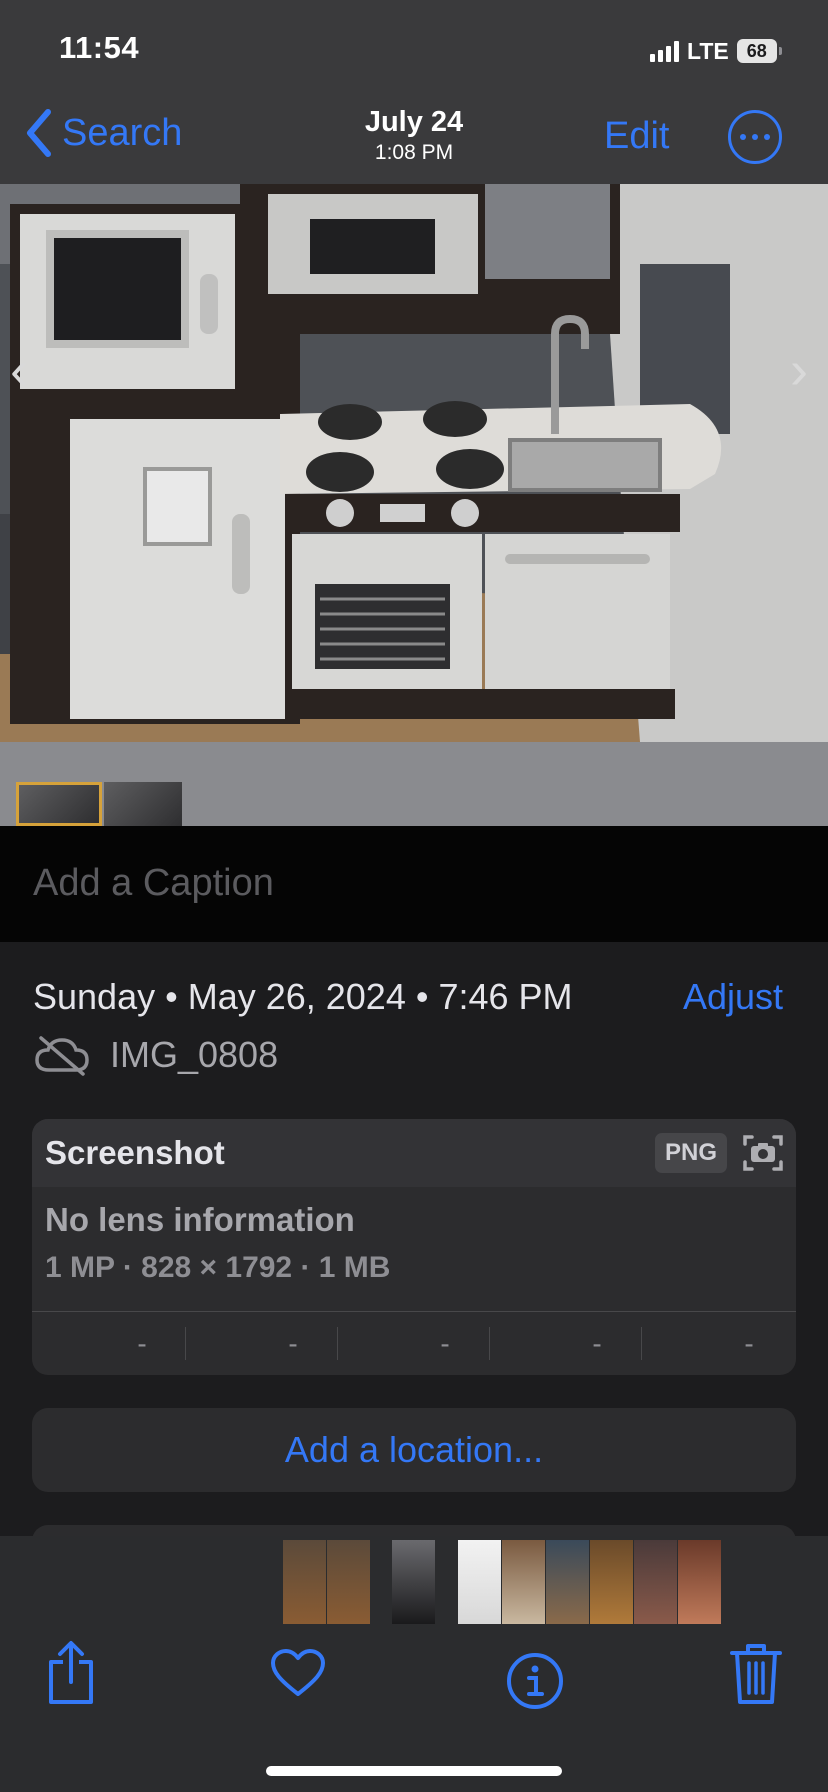 The width and height of the screenshot is (828, 1792). I want to click on cloud-slash-icon, so click(62, 1058).